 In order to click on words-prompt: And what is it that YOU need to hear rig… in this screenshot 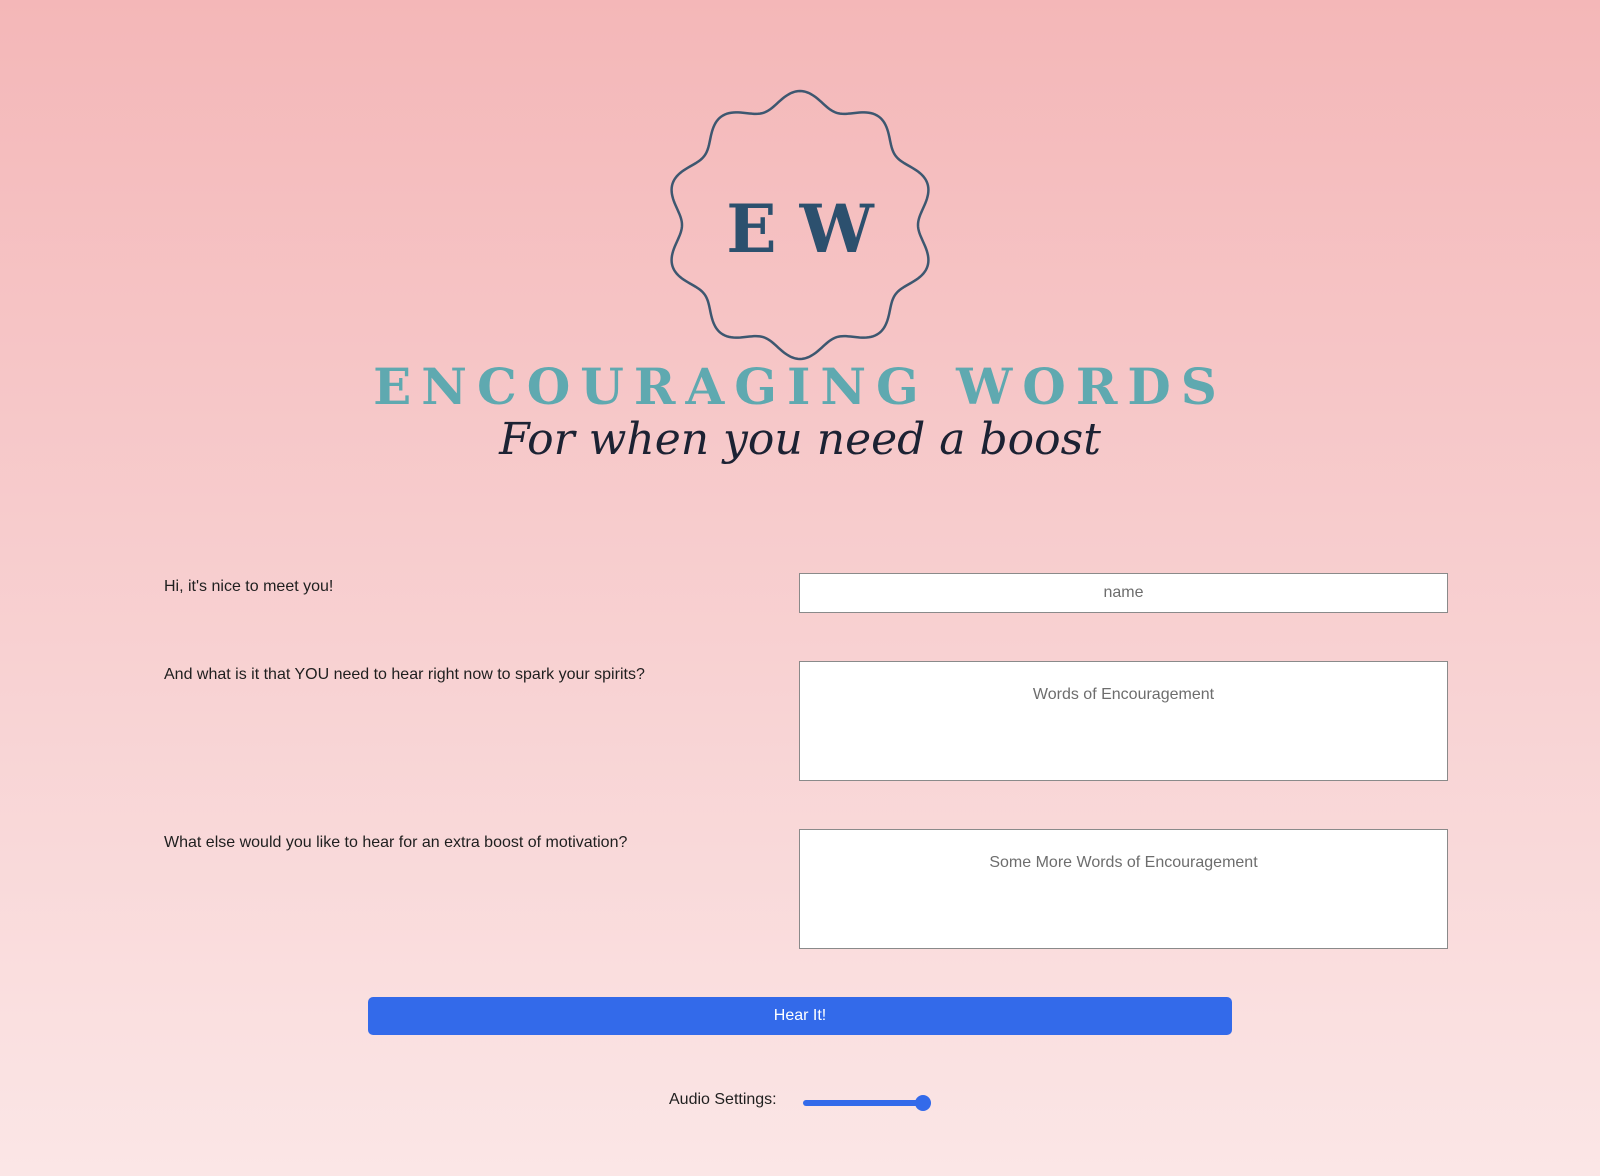, I will do `click(404, 674)`.